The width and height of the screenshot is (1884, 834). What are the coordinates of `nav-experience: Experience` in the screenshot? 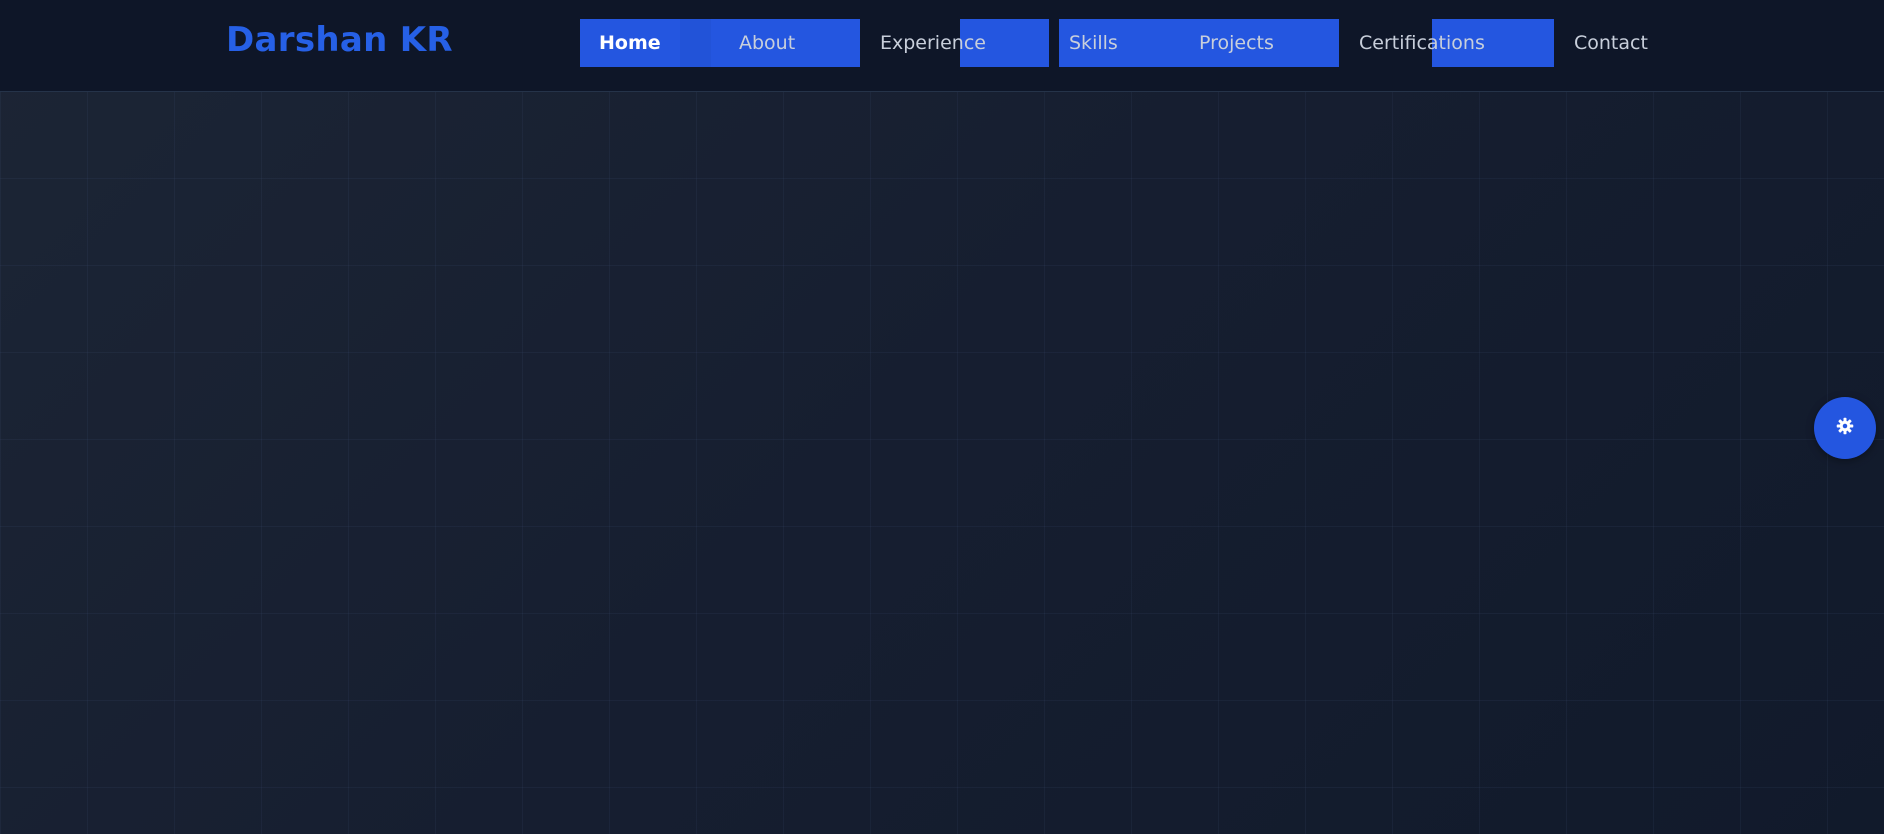 It's located at (933, 43).